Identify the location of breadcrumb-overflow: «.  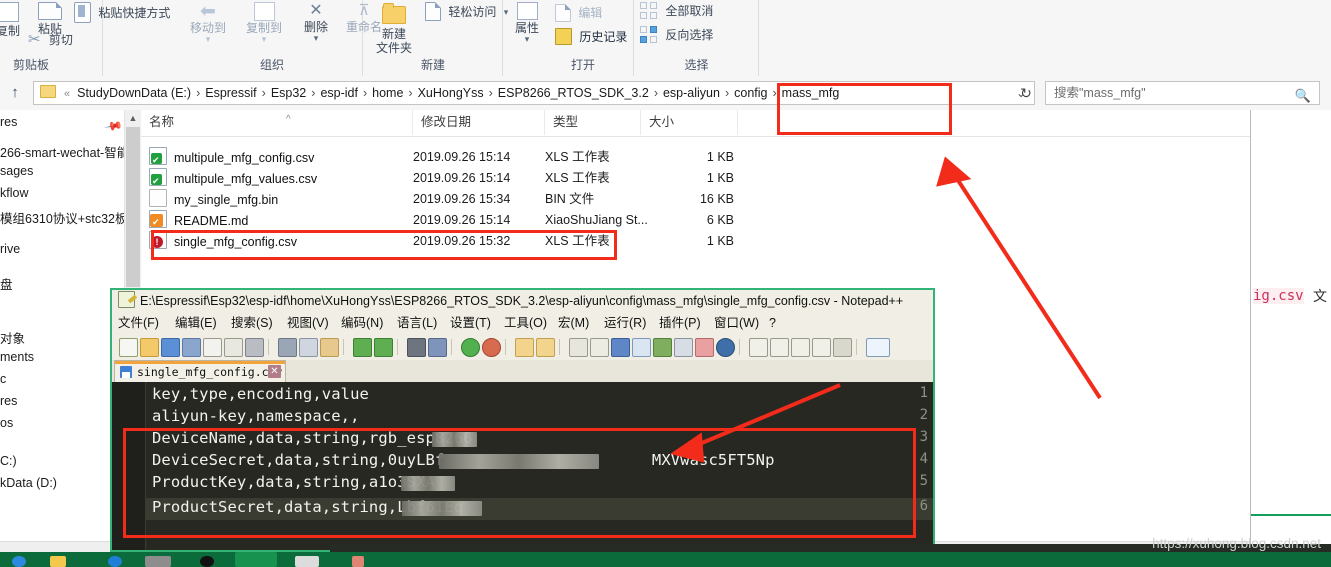
(67, 94).